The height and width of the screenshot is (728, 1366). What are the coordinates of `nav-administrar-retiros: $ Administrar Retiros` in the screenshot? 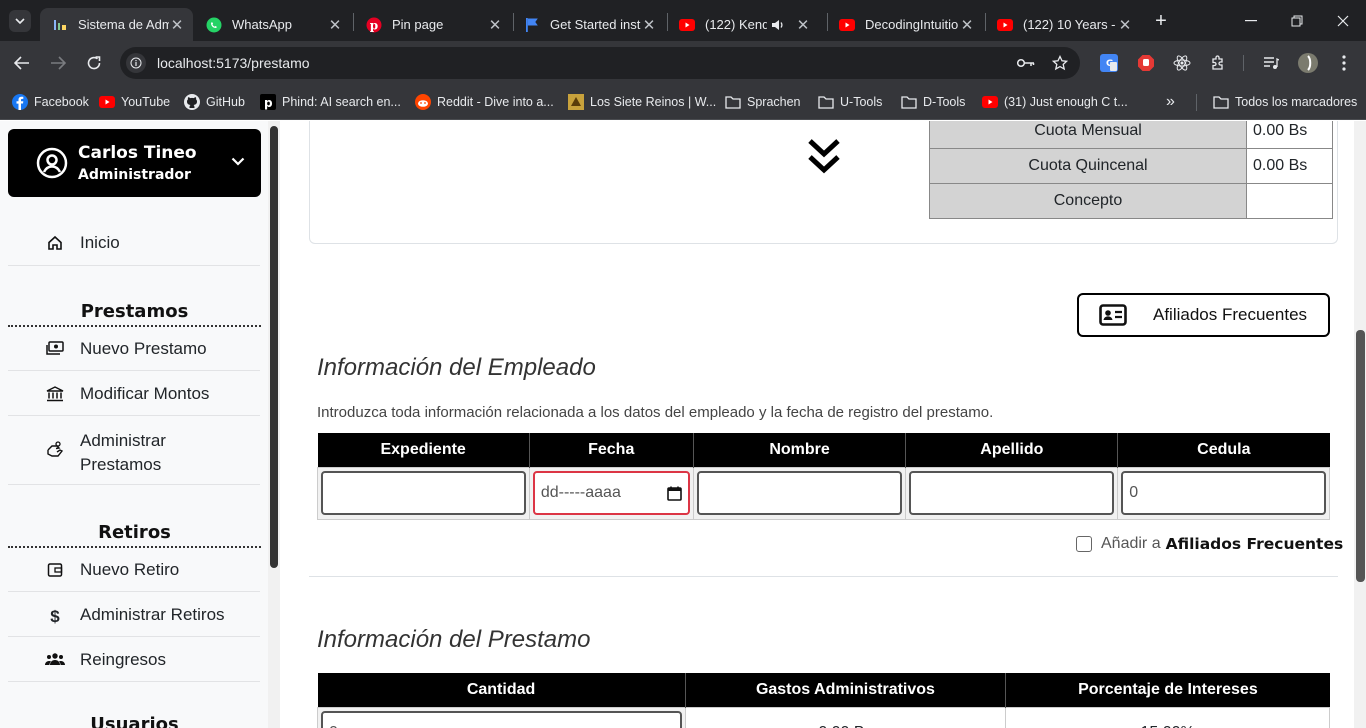 It's located at (134, 621).